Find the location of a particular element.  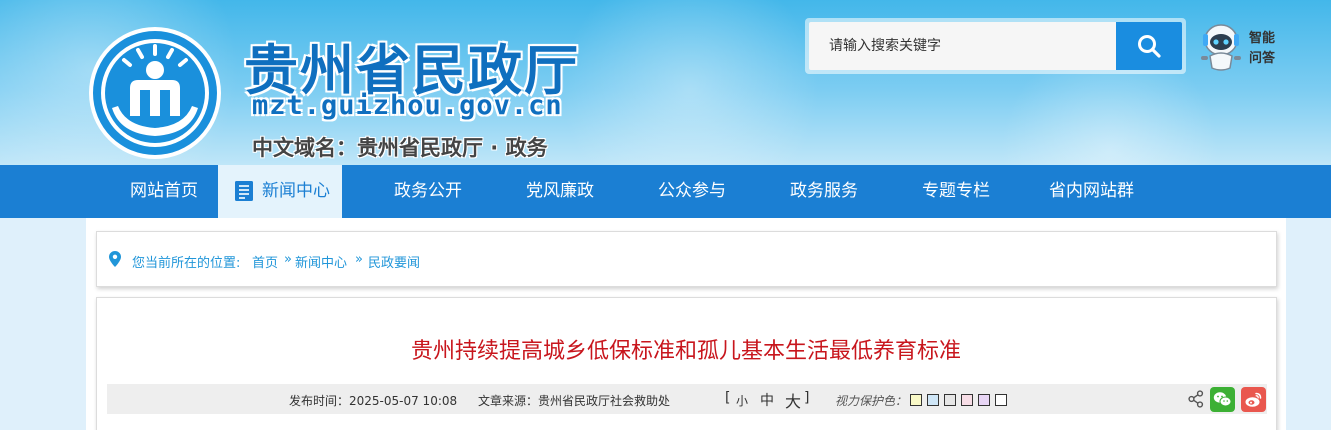

eye-color-yellow-swatch is located at coordinates (916, 400).